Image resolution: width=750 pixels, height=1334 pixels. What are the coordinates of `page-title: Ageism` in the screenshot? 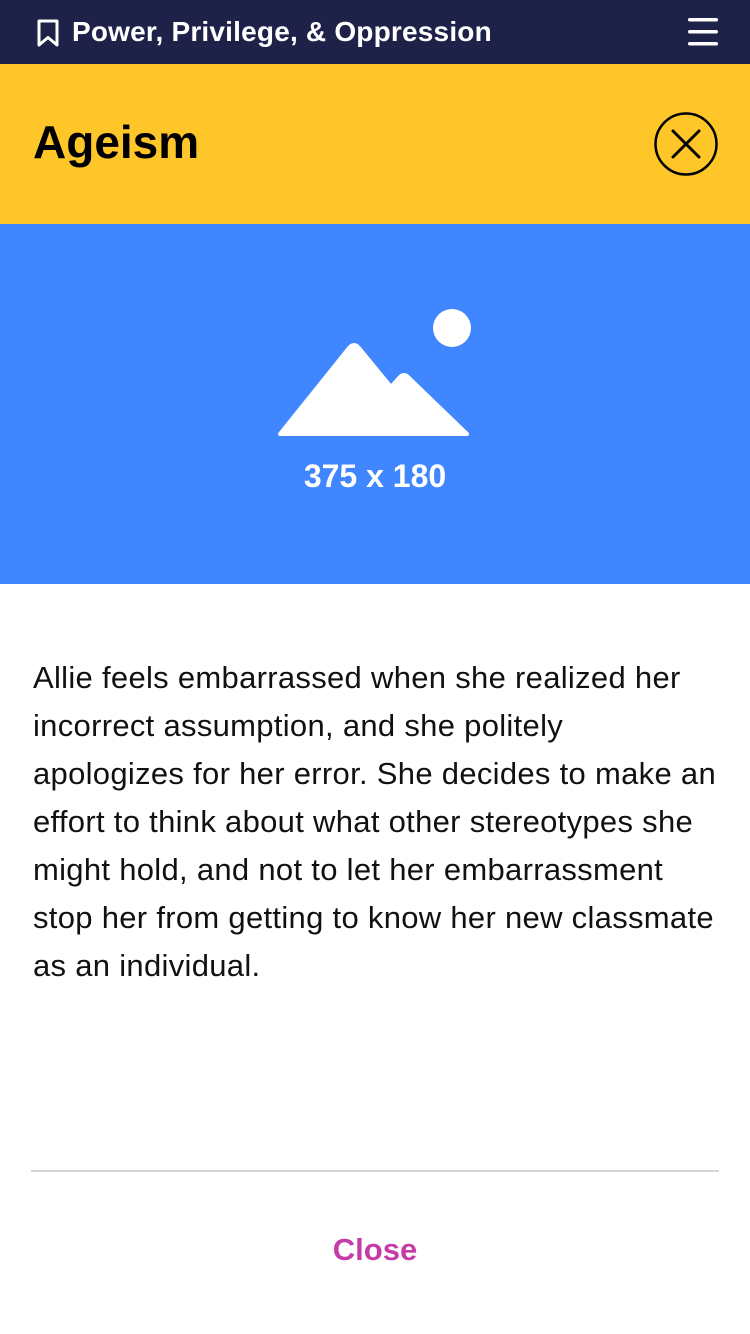 It's located at (116, 142).